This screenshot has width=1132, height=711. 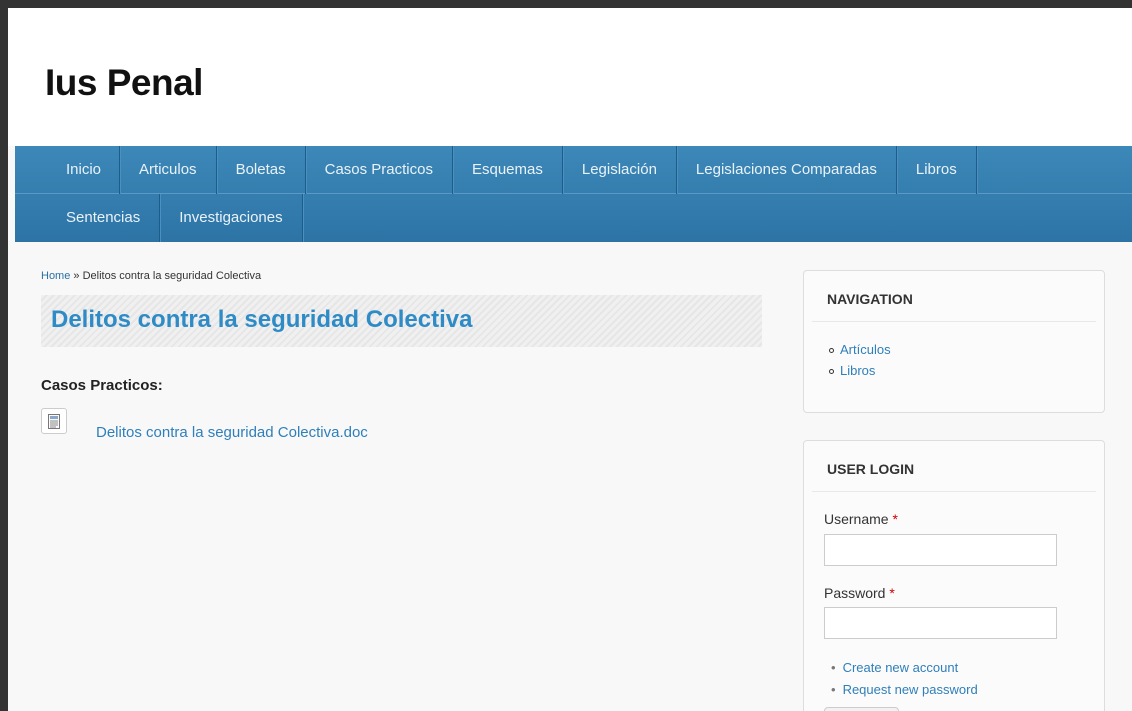 What do you see at coordinates (168, 170) in the screenshot?
I see `nav-item-articulos: Articulos` at bounding box center [168, 170].